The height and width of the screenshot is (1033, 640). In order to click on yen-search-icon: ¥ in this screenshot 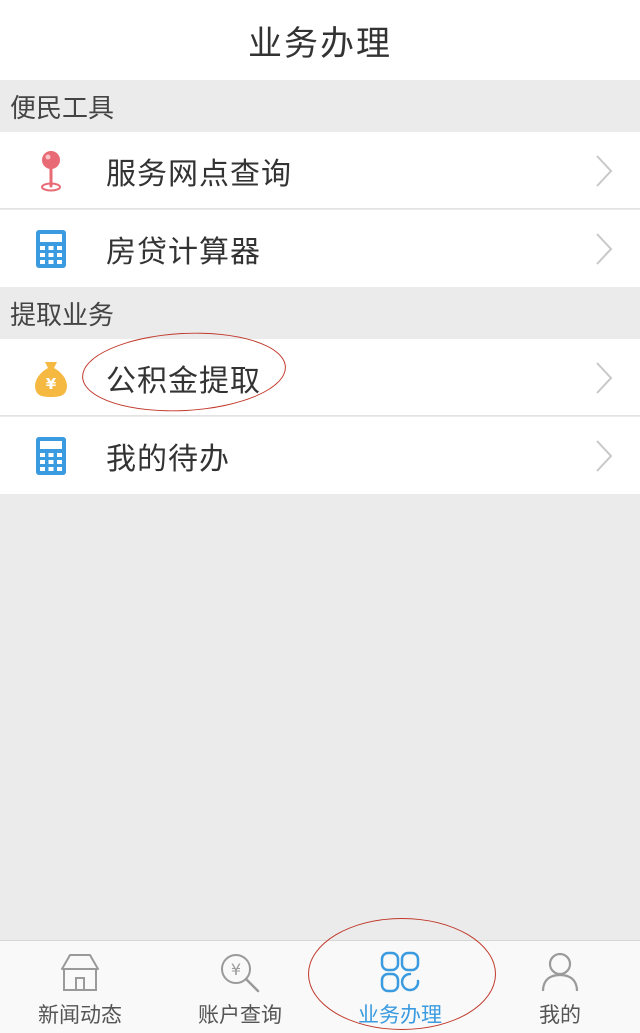, I will do `click(240, 972)`.